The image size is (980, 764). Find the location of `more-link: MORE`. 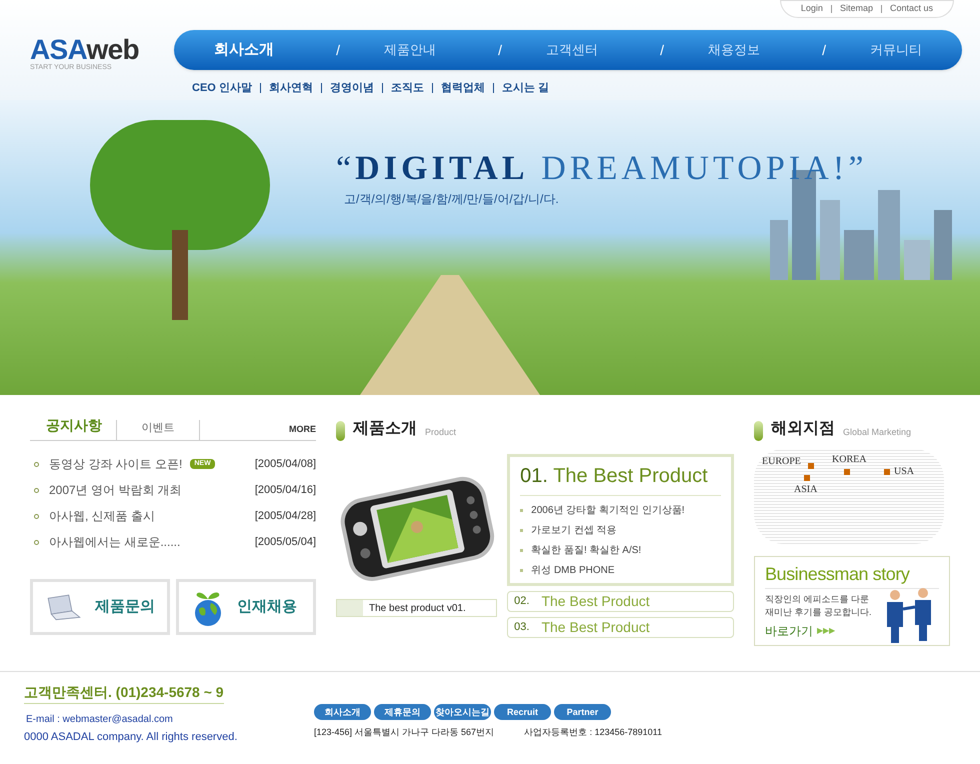

more-link: MORE is located at coordinates (302, 431).